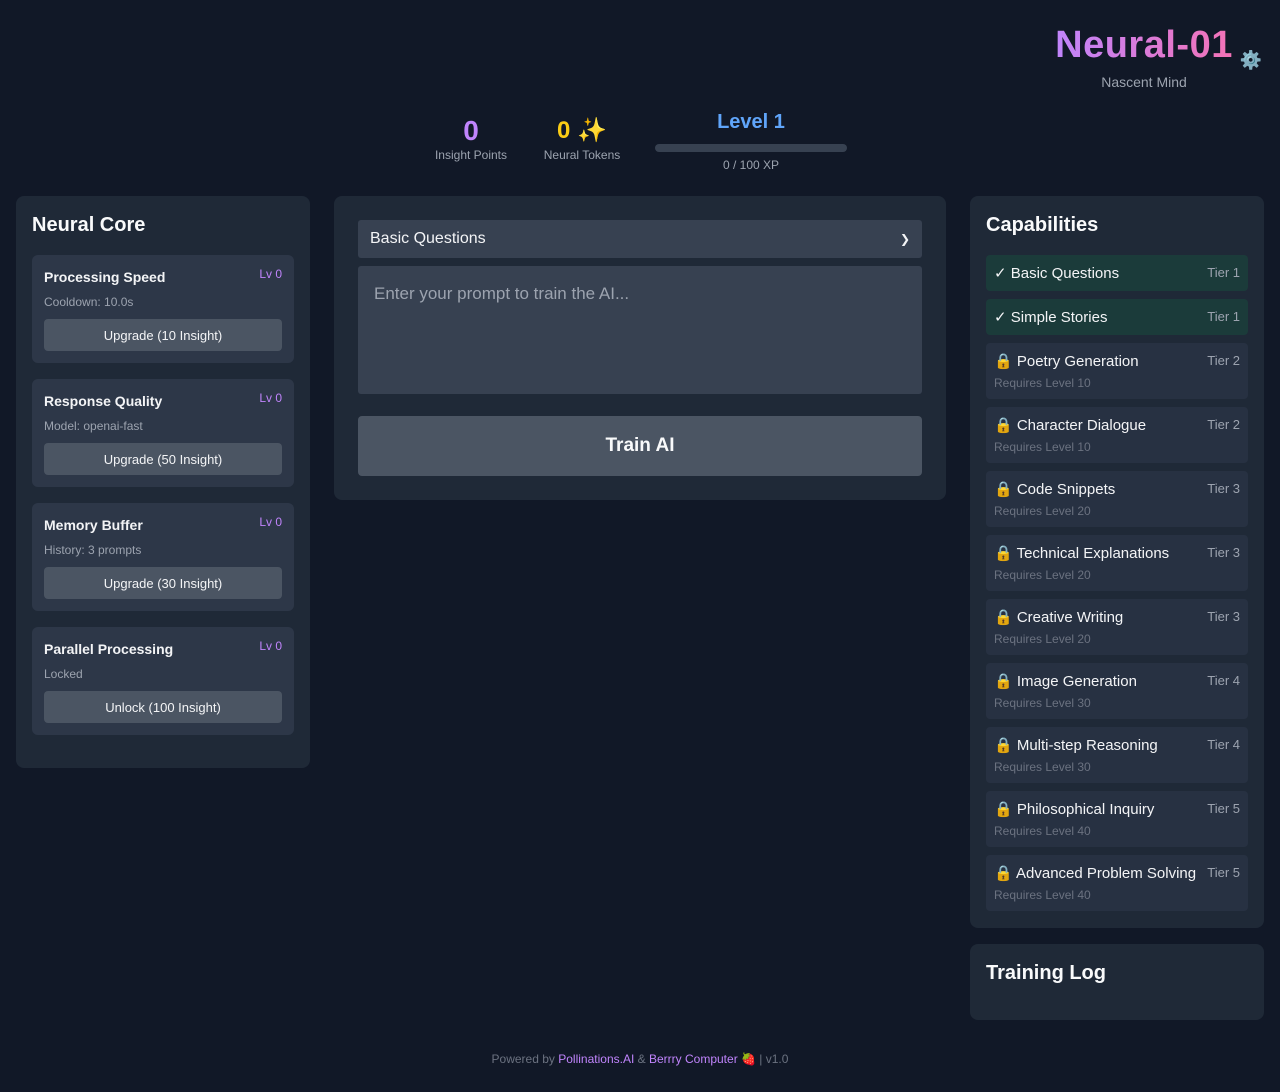  What do you see at coordinates (471, 155) in the screenshot?
I see `insight-label: Insight Points` at bounding box center [471, 155].